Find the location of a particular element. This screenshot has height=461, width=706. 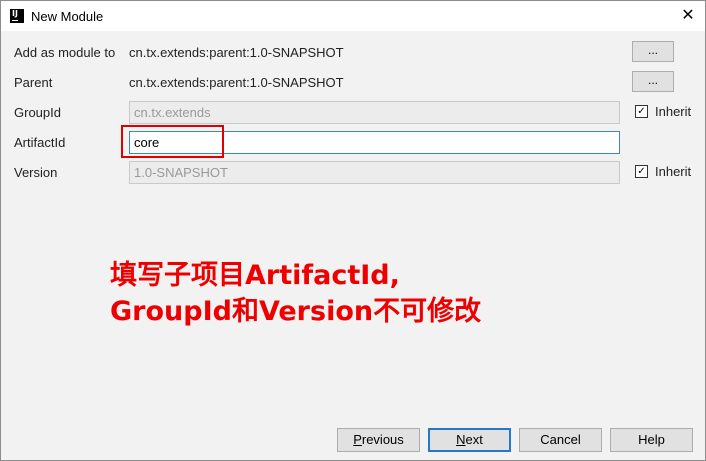

artifact-id-label: ArtifactId is located at coordinates (40, 142).